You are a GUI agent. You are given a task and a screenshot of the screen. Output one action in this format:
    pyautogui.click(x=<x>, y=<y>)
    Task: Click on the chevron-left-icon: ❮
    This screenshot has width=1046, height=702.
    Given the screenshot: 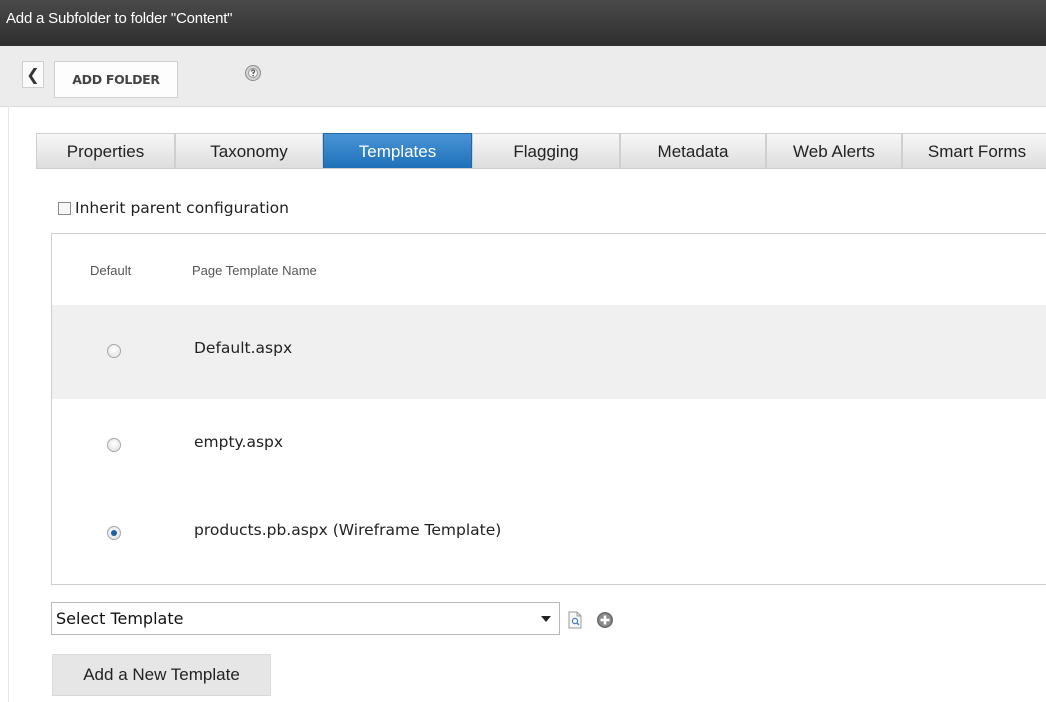 What is the action you would take?
    pyautogui.click(x=33, y=75)
    